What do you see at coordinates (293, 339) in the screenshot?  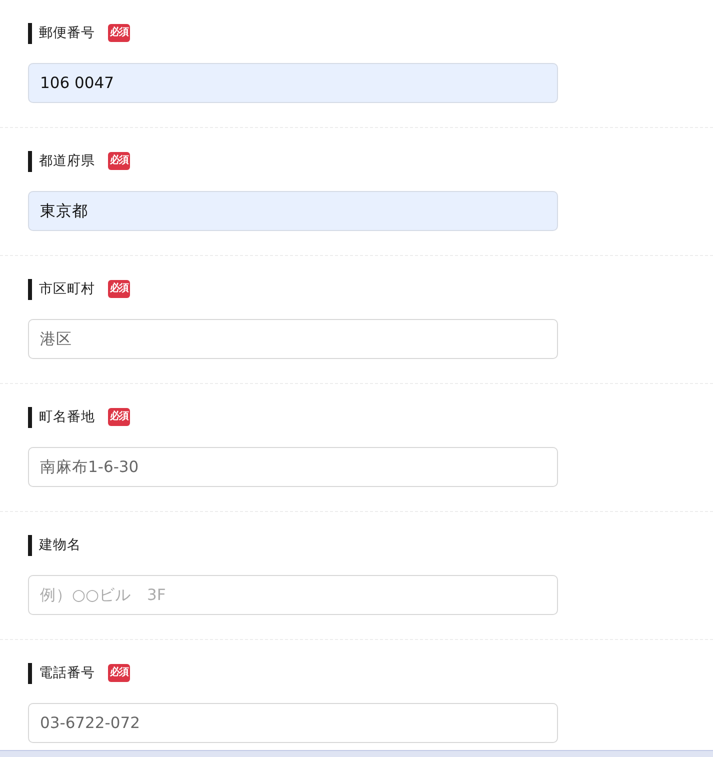 I see `input-field: 港区` at bounding box center [293, 339].